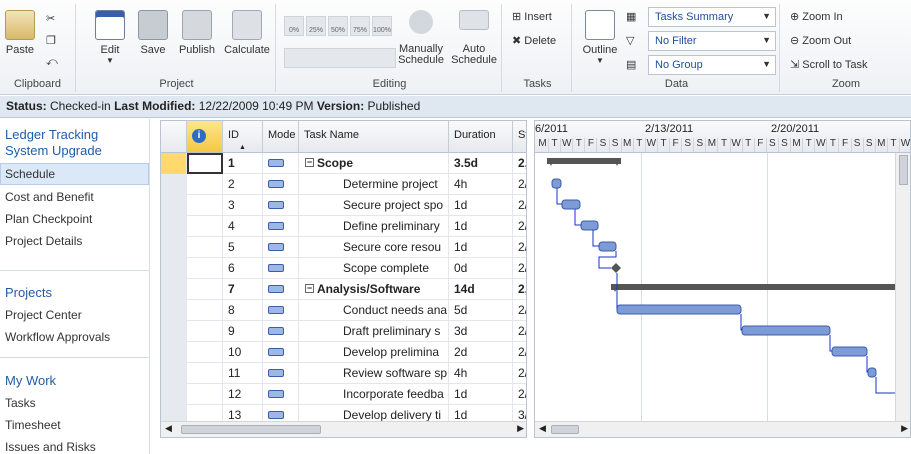  I want to click on cut-icon: ✂, so click(50, 18).